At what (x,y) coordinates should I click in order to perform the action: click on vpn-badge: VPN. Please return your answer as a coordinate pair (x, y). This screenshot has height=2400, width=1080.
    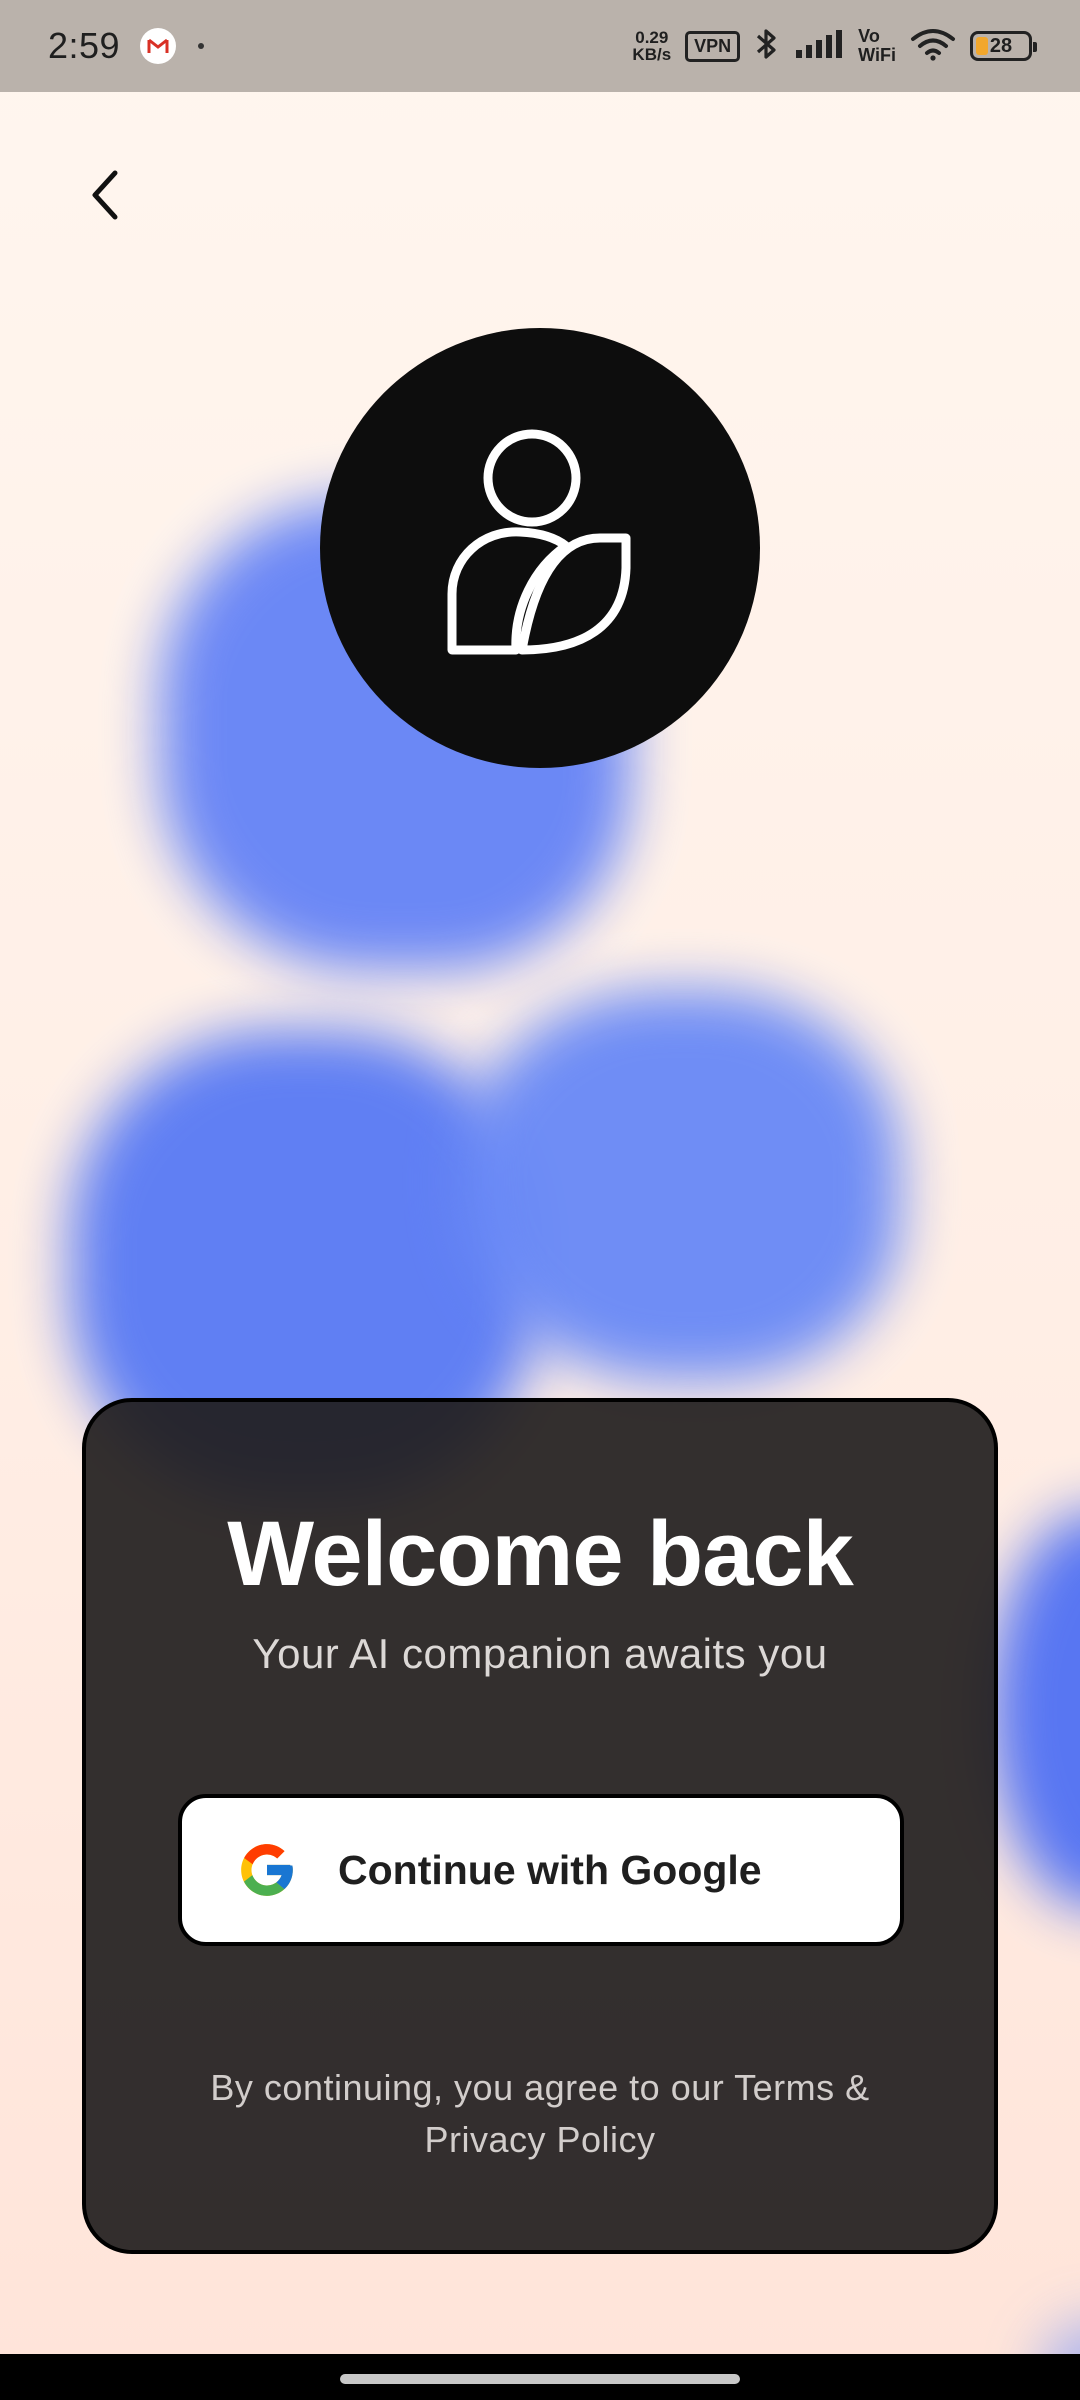
    Looking at the image, I should click on (713, 46).